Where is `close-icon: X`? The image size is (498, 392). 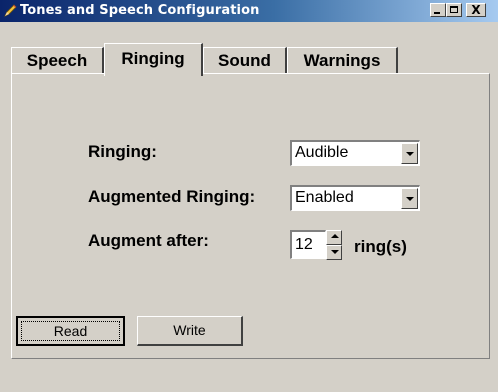
close-icon: X is located at coordinates (476, 10).